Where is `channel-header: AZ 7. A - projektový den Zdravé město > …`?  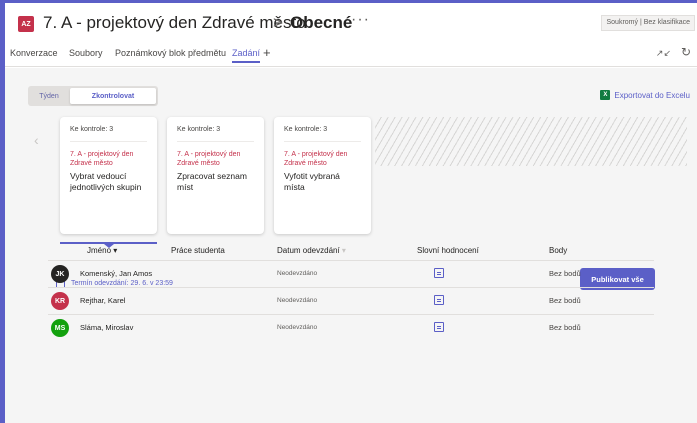 channel-header: AZ 7. A - projektový den Zdravé město > … is located at coordinates (351, 23).